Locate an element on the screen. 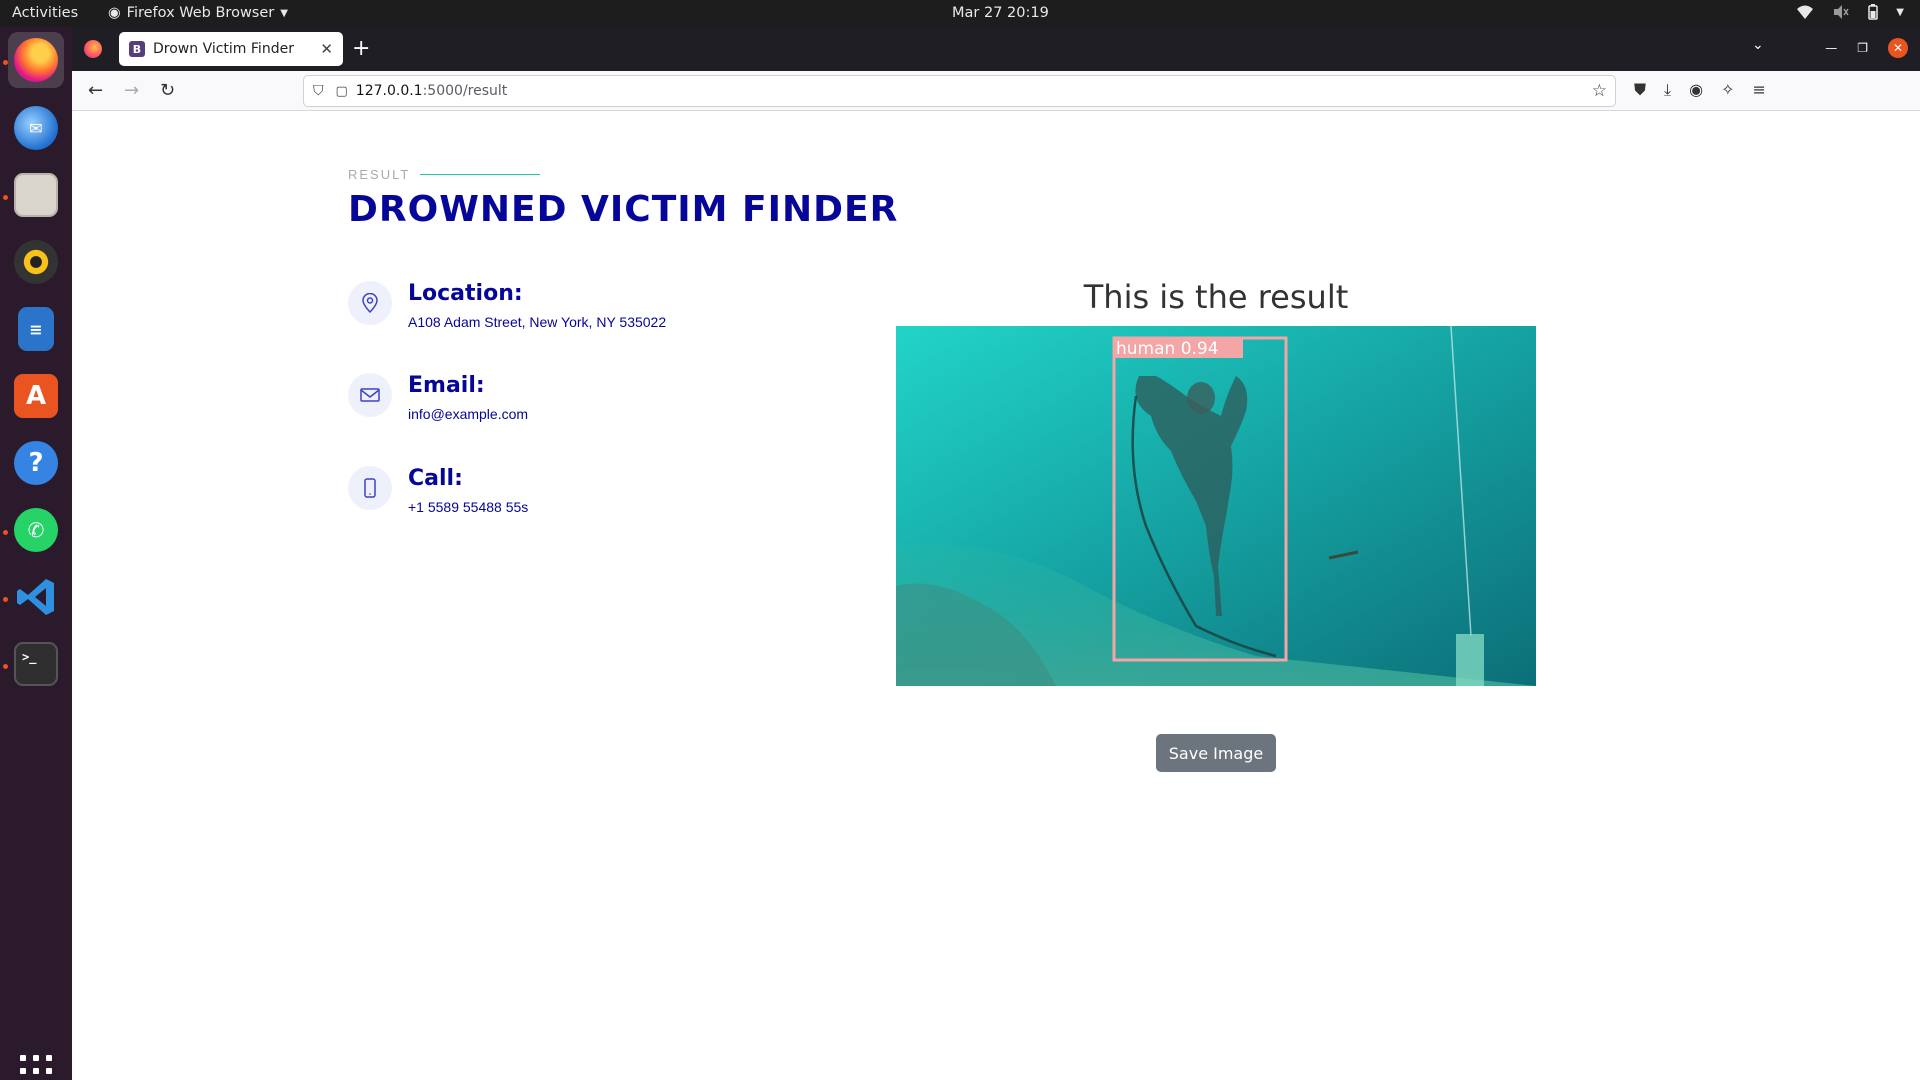 This screenshot has width=1920, height=1080. dock-terminal: >_ is located at coordinates (36, 664).